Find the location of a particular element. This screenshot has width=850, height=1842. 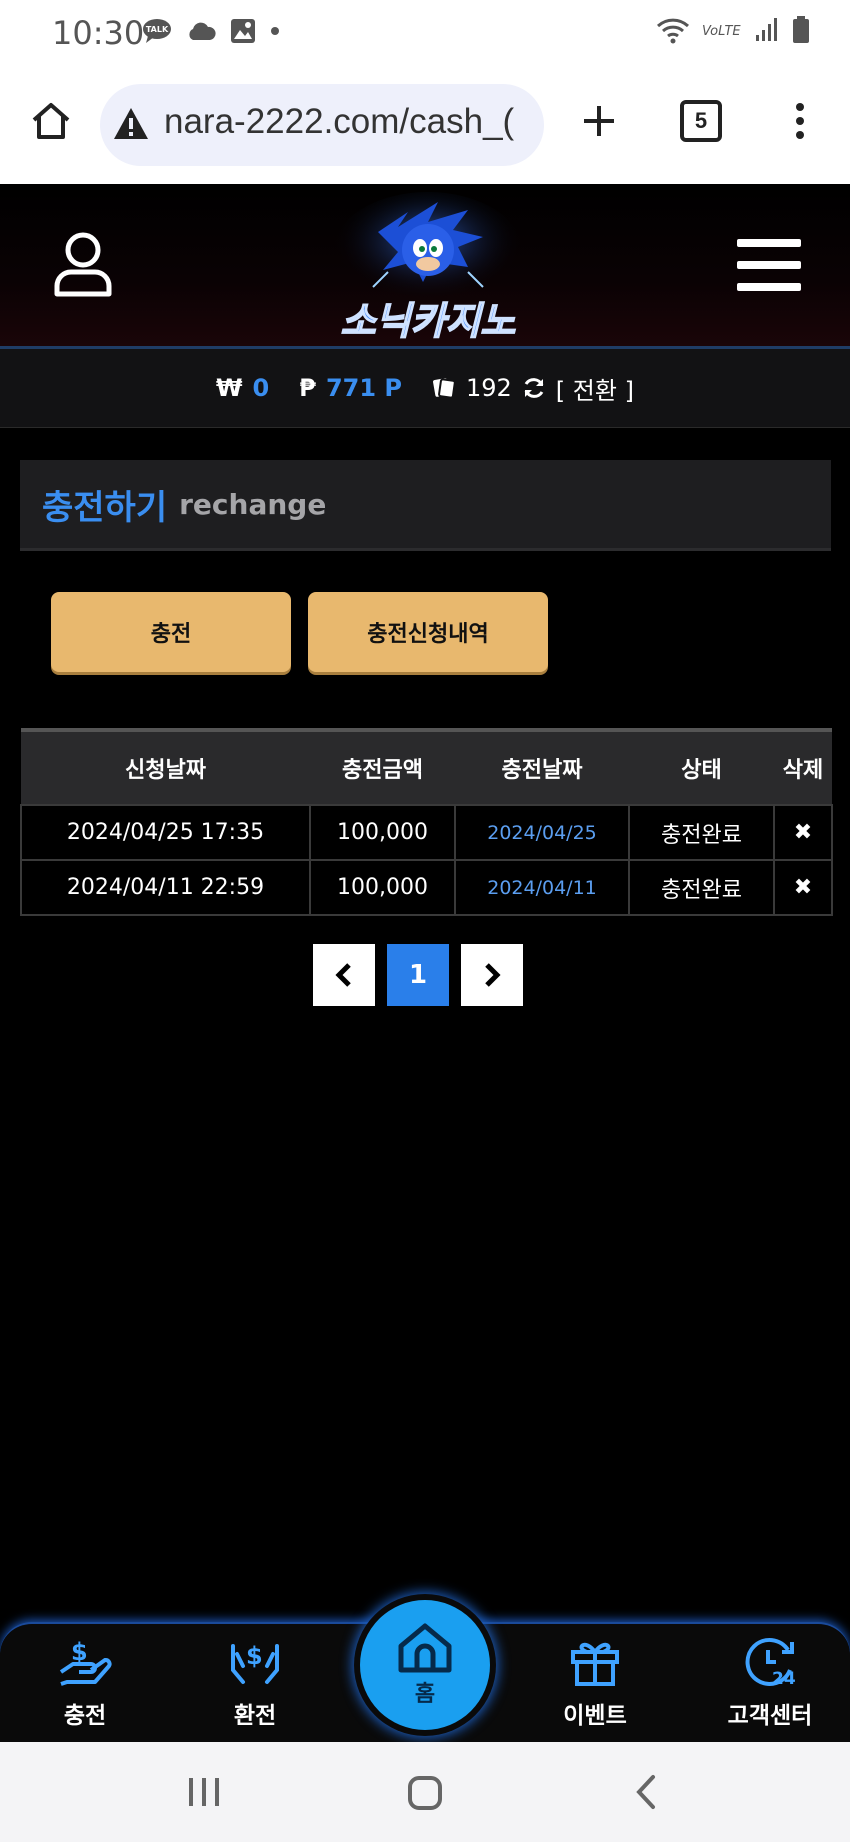

battery-icon is located at coordinates (801, 29).